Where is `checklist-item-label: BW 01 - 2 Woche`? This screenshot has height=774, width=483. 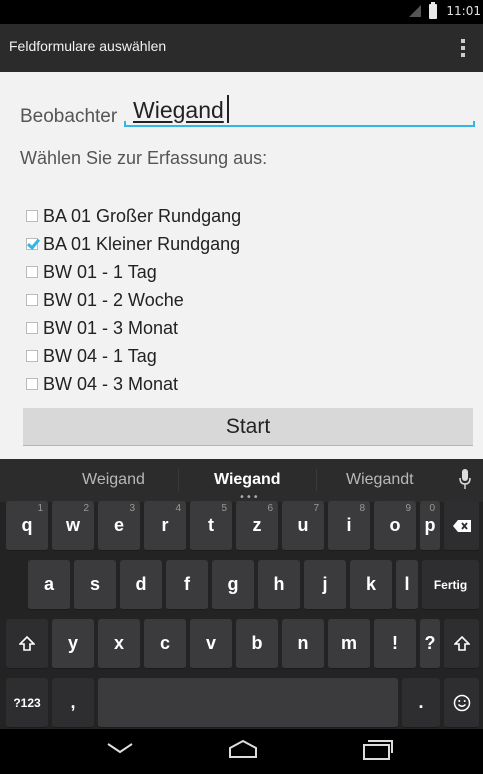 checklist-item-label: BW 01 - 2 Woche is located at coordinates (113, 299).